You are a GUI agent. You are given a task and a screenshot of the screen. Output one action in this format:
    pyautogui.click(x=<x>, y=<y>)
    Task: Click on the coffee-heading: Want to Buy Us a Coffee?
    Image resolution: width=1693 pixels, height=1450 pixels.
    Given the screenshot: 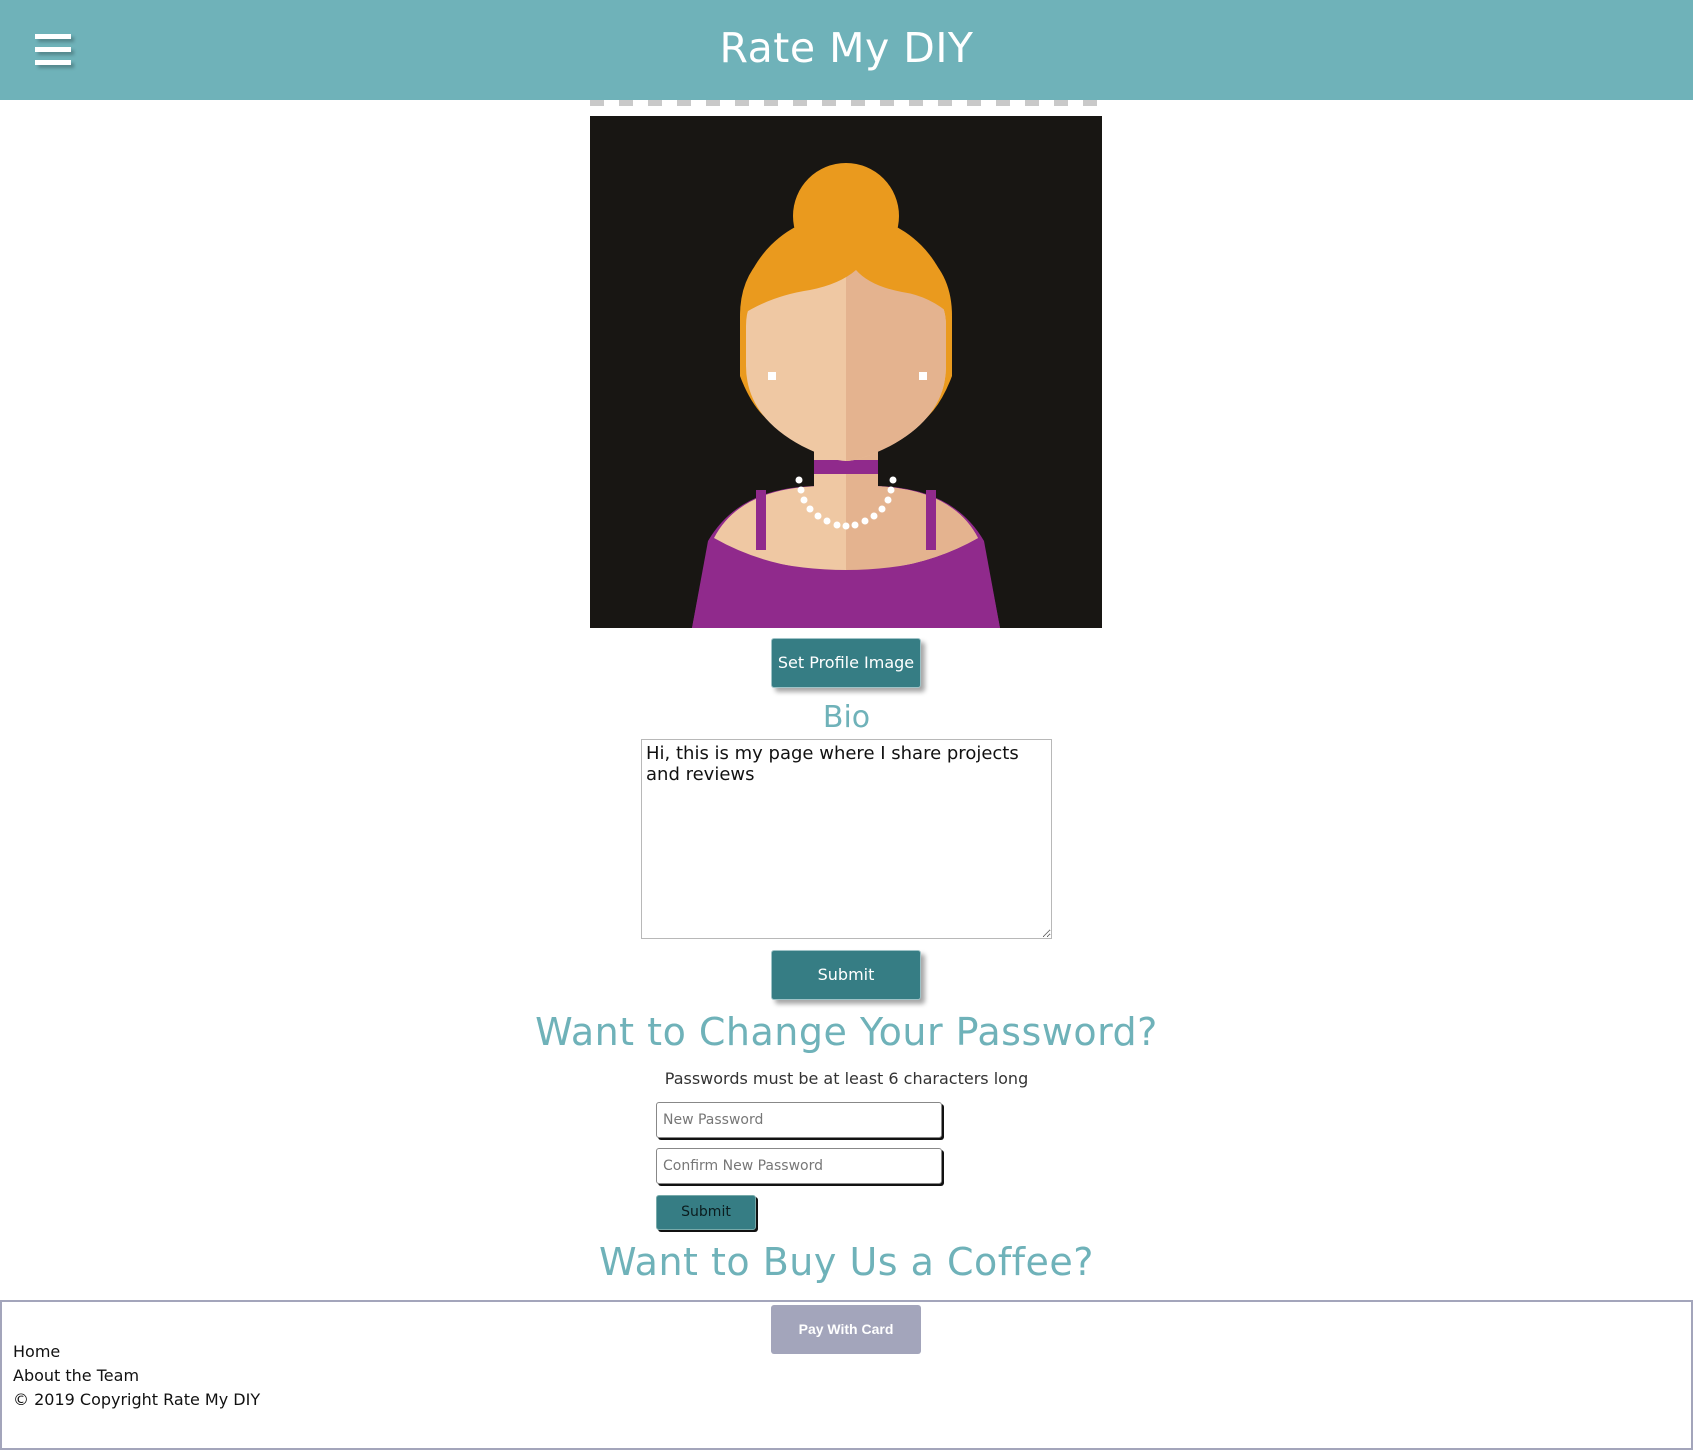 What is the action you would take?
    pyautogui.click(x=846, y=1262)
    